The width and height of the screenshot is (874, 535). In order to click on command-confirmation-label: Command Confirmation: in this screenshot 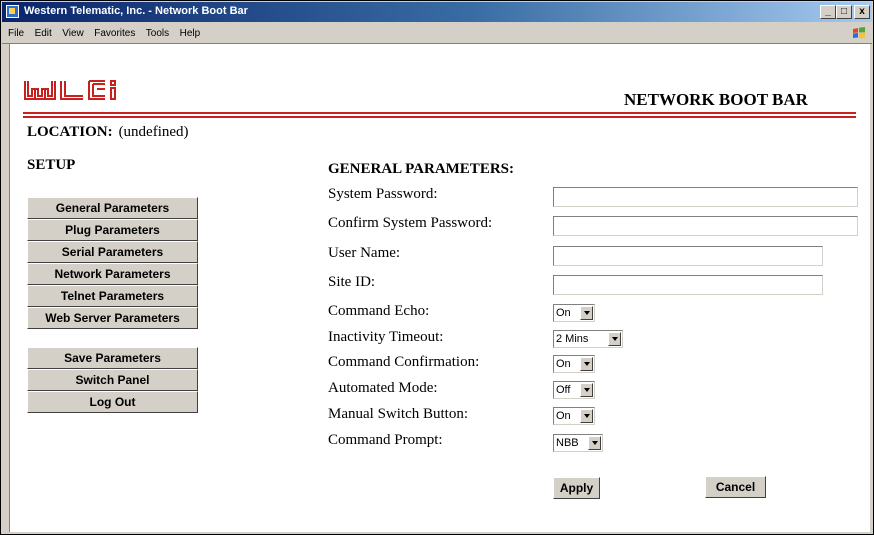, I will do `click(404, 362)`.